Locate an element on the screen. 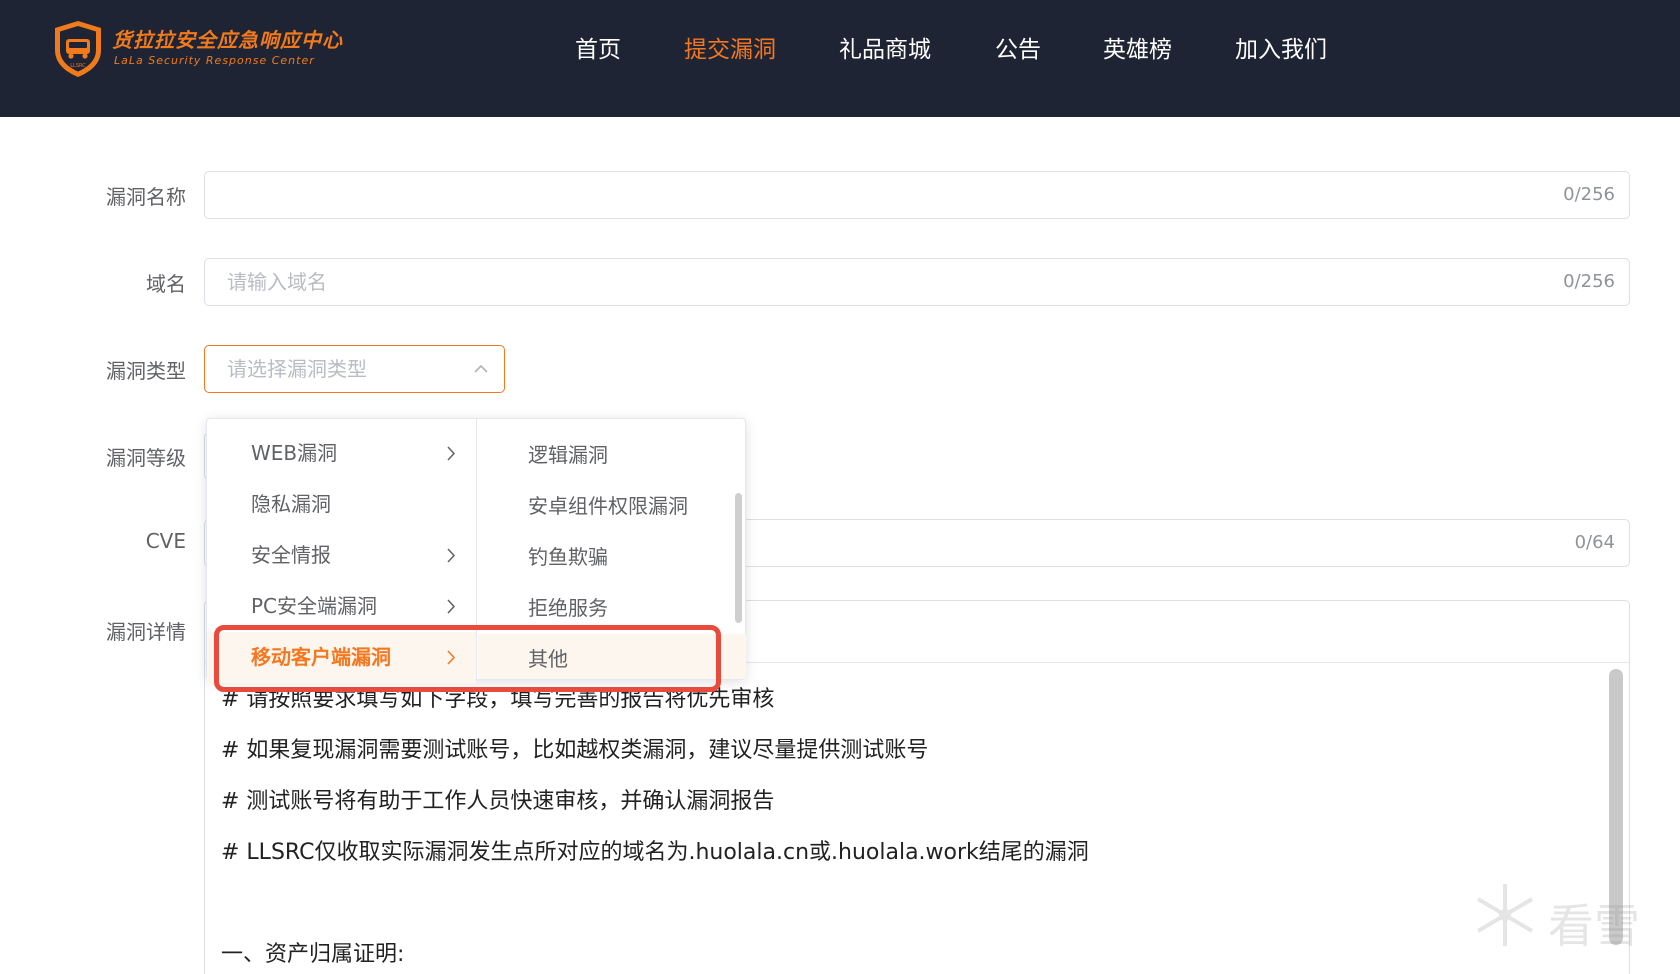  vuln-type-select: 请选择漏洞类型 is located at coordinates (354, 369).